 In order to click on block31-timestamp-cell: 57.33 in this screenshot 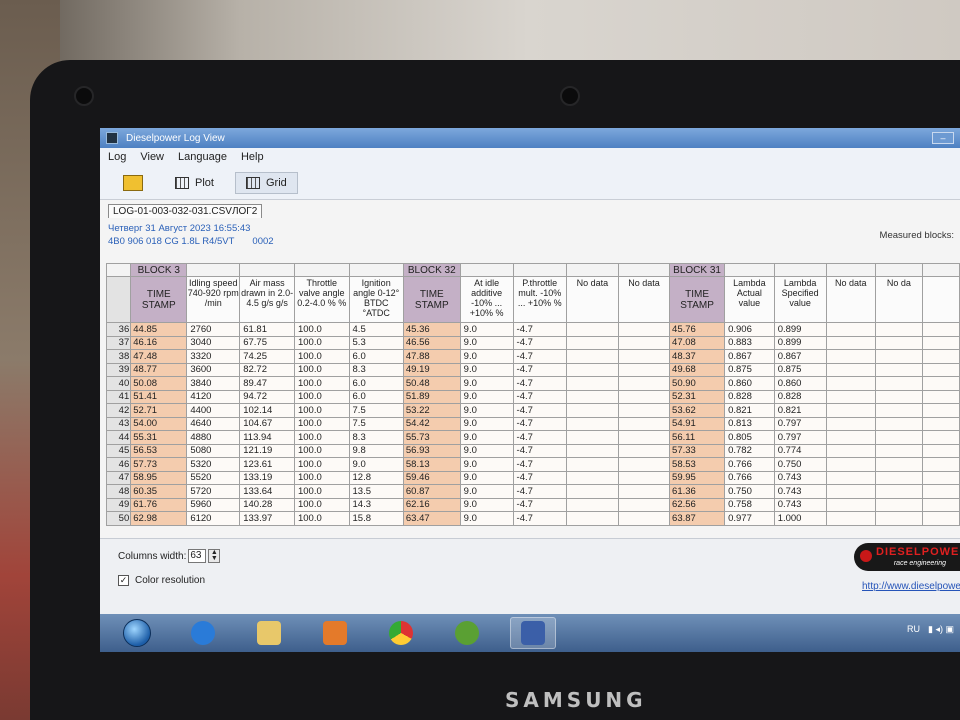, I will do `click(697, 450)`.